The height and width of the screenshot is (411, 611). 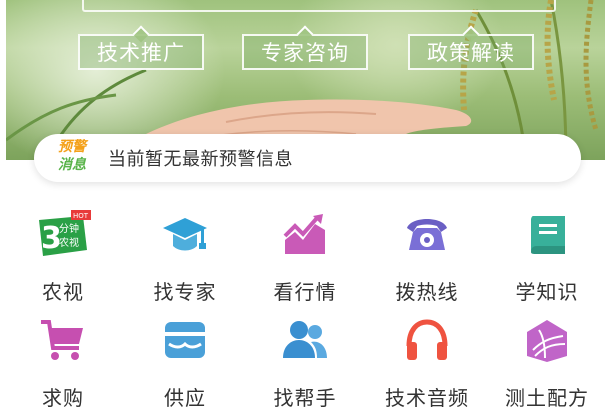 I want to click on menu-item-market-trend: 看行情, so click(x=305, y=257).